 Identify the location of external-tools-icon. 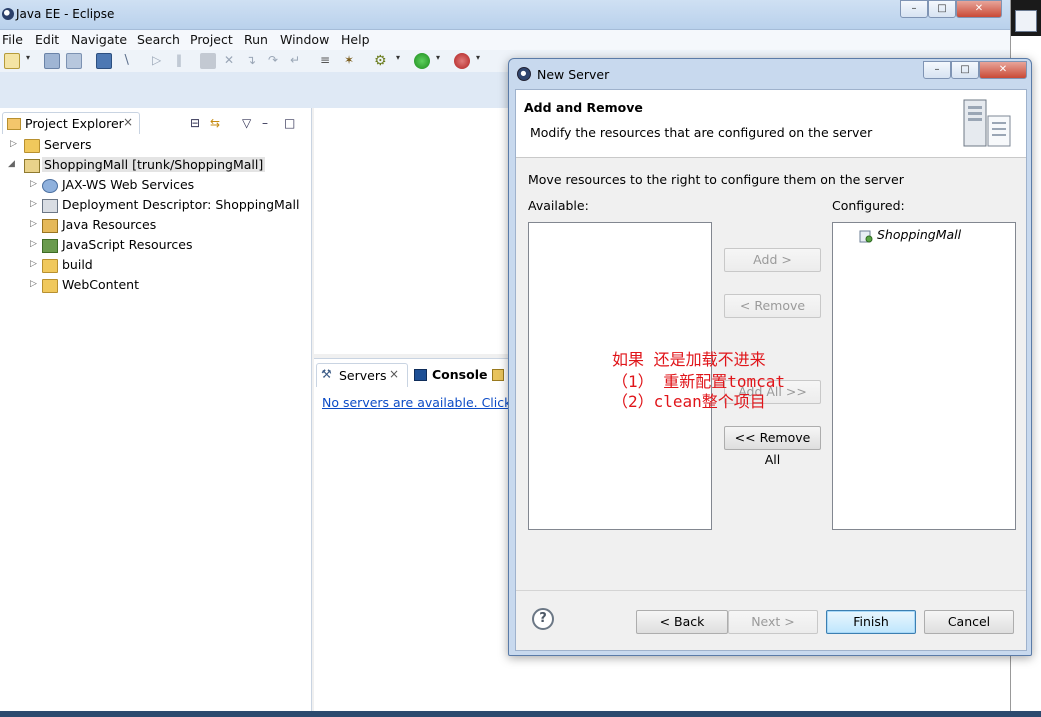
(462, 61).